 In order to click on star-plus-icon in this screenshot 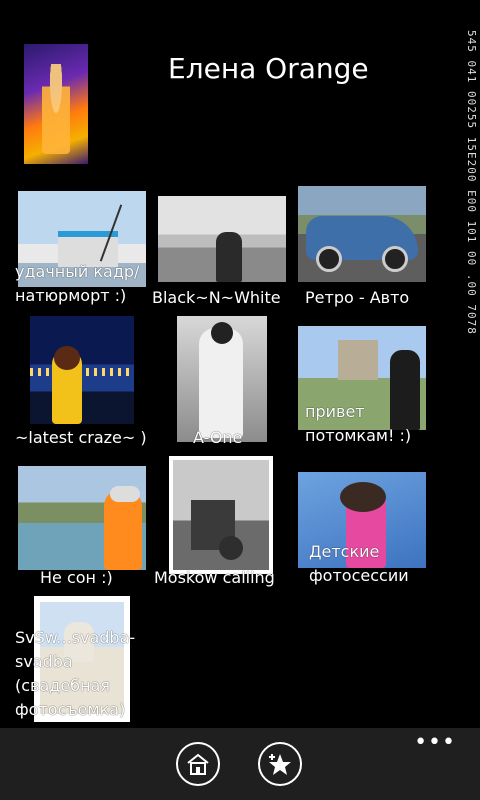, I will do `click(280, 764)`.